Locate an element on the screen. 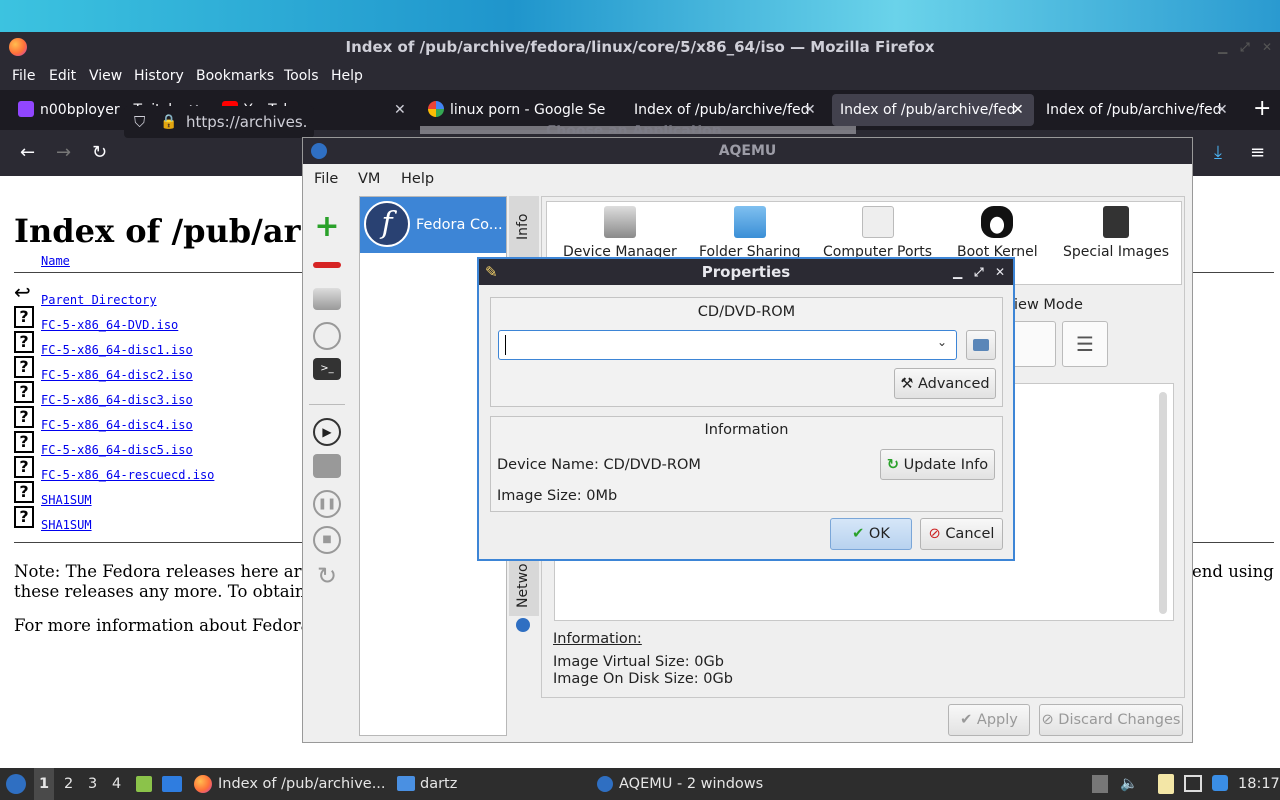  advanced-button: ⚒ Advanced is located at coordinates (945, 383).